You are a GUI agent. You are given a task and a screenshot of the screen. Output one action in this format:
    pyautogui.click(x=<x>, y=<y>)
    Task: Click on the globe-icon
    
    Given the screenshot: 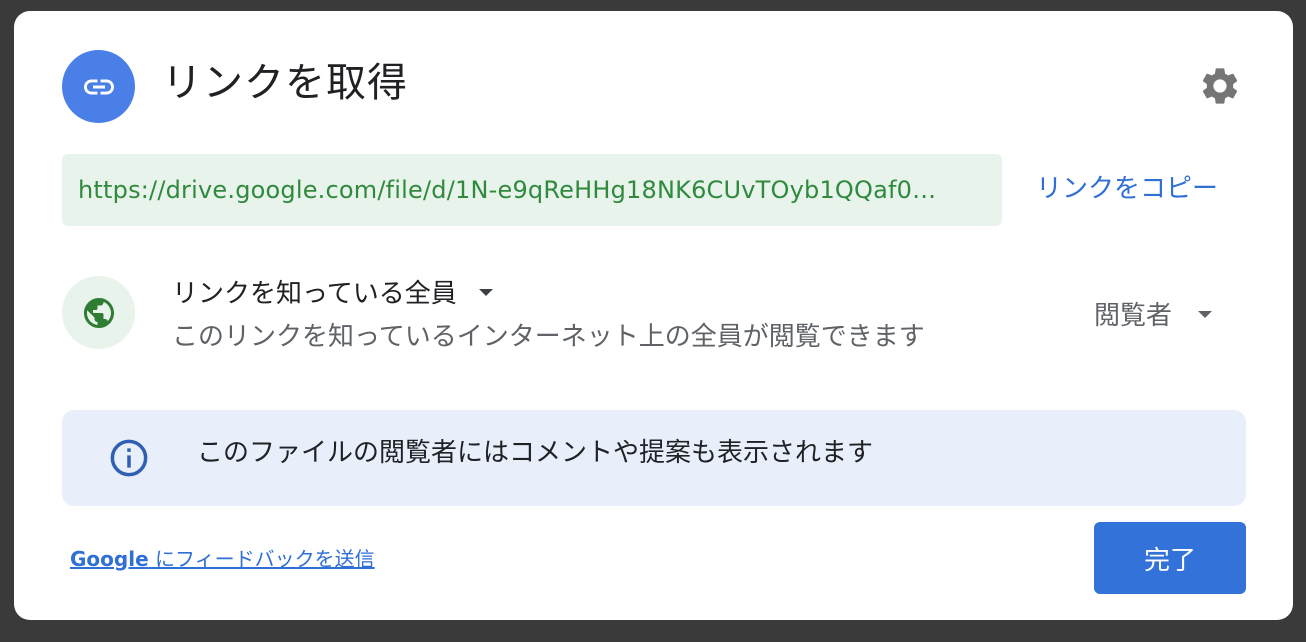 What is the action you would take?
    pyautogui.click(x=98, y=312)
    